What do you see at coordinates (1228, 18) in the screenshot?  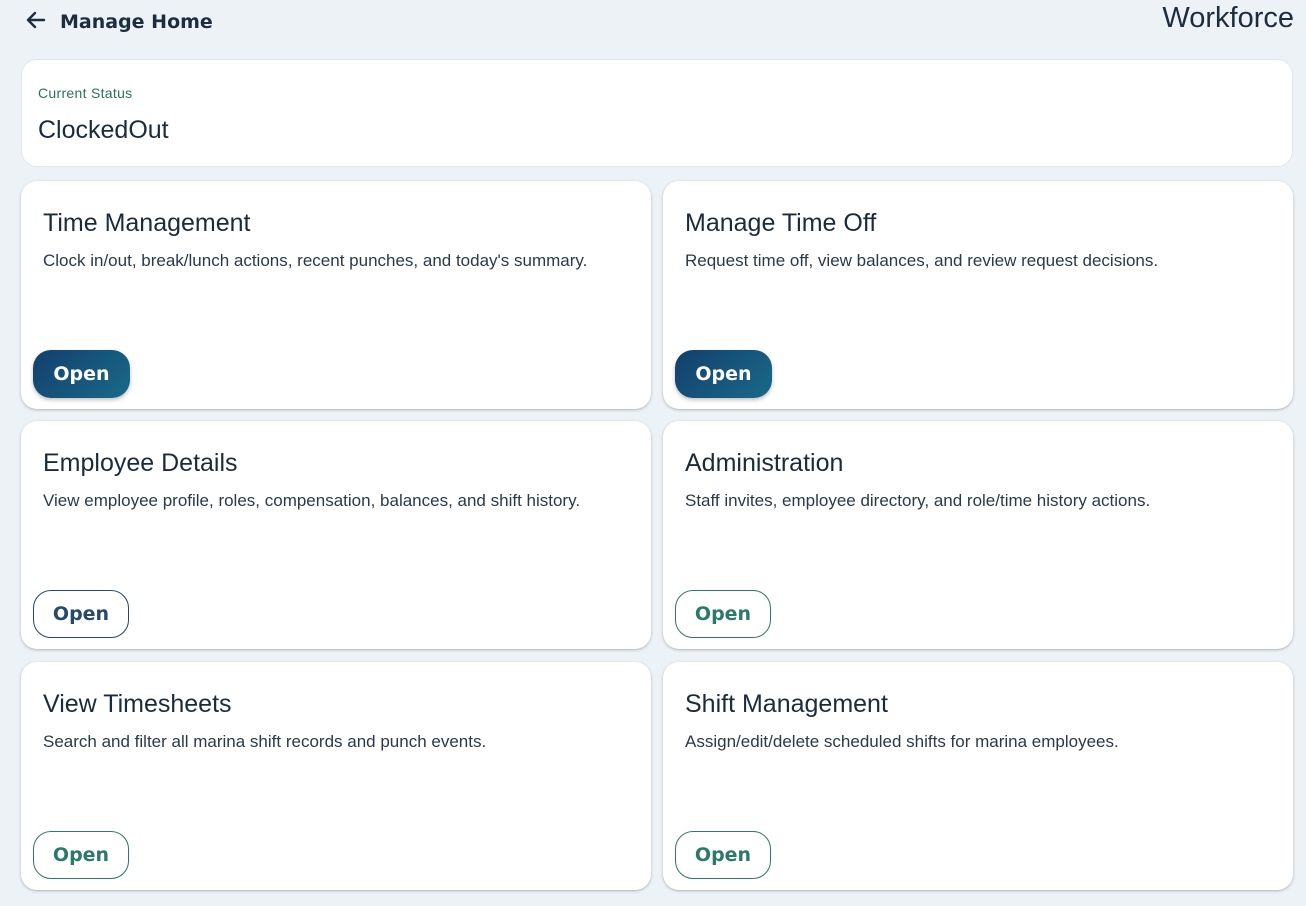 I see `app-title: Workforce` at bounding box center [1228, 18].